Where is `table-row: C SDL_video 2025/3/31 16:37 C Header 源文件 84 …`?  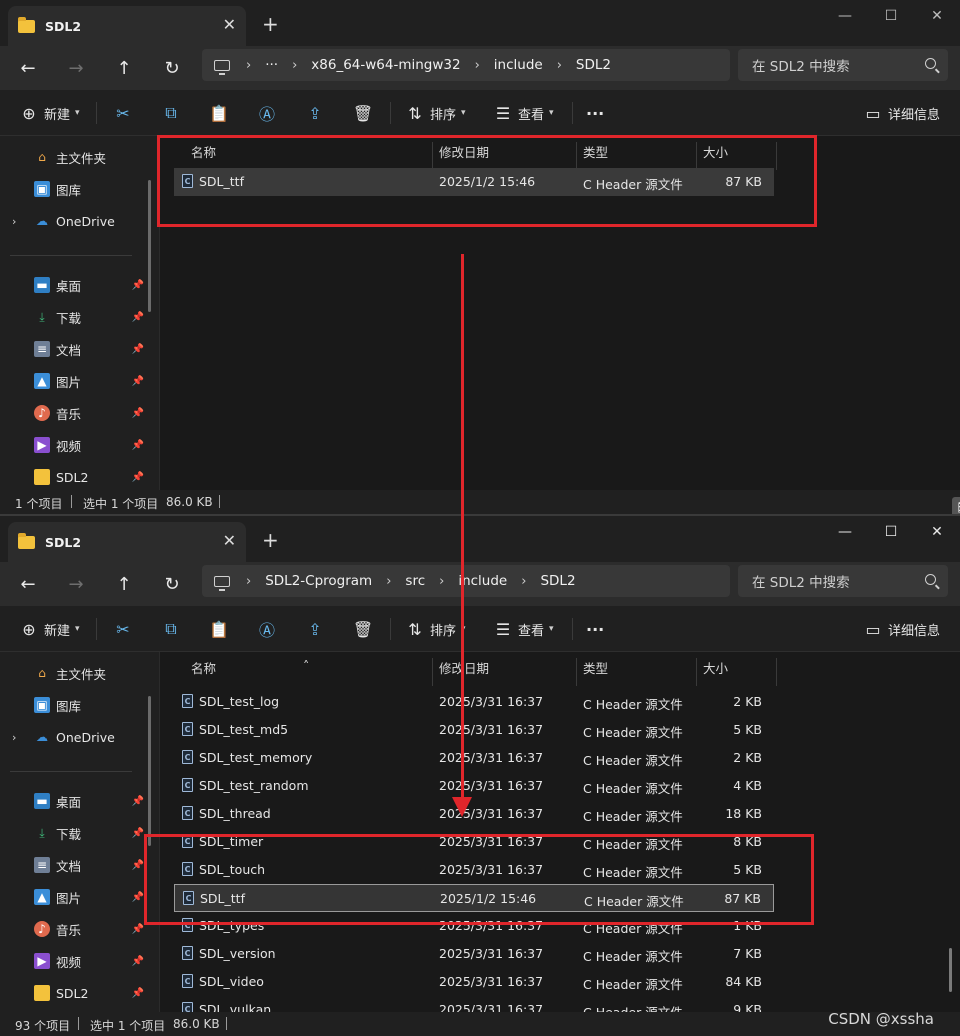 table-row: C SDL_video 2025/3/31 16:37 C Header 源文件 84 … is located at coordinates (474, 982).